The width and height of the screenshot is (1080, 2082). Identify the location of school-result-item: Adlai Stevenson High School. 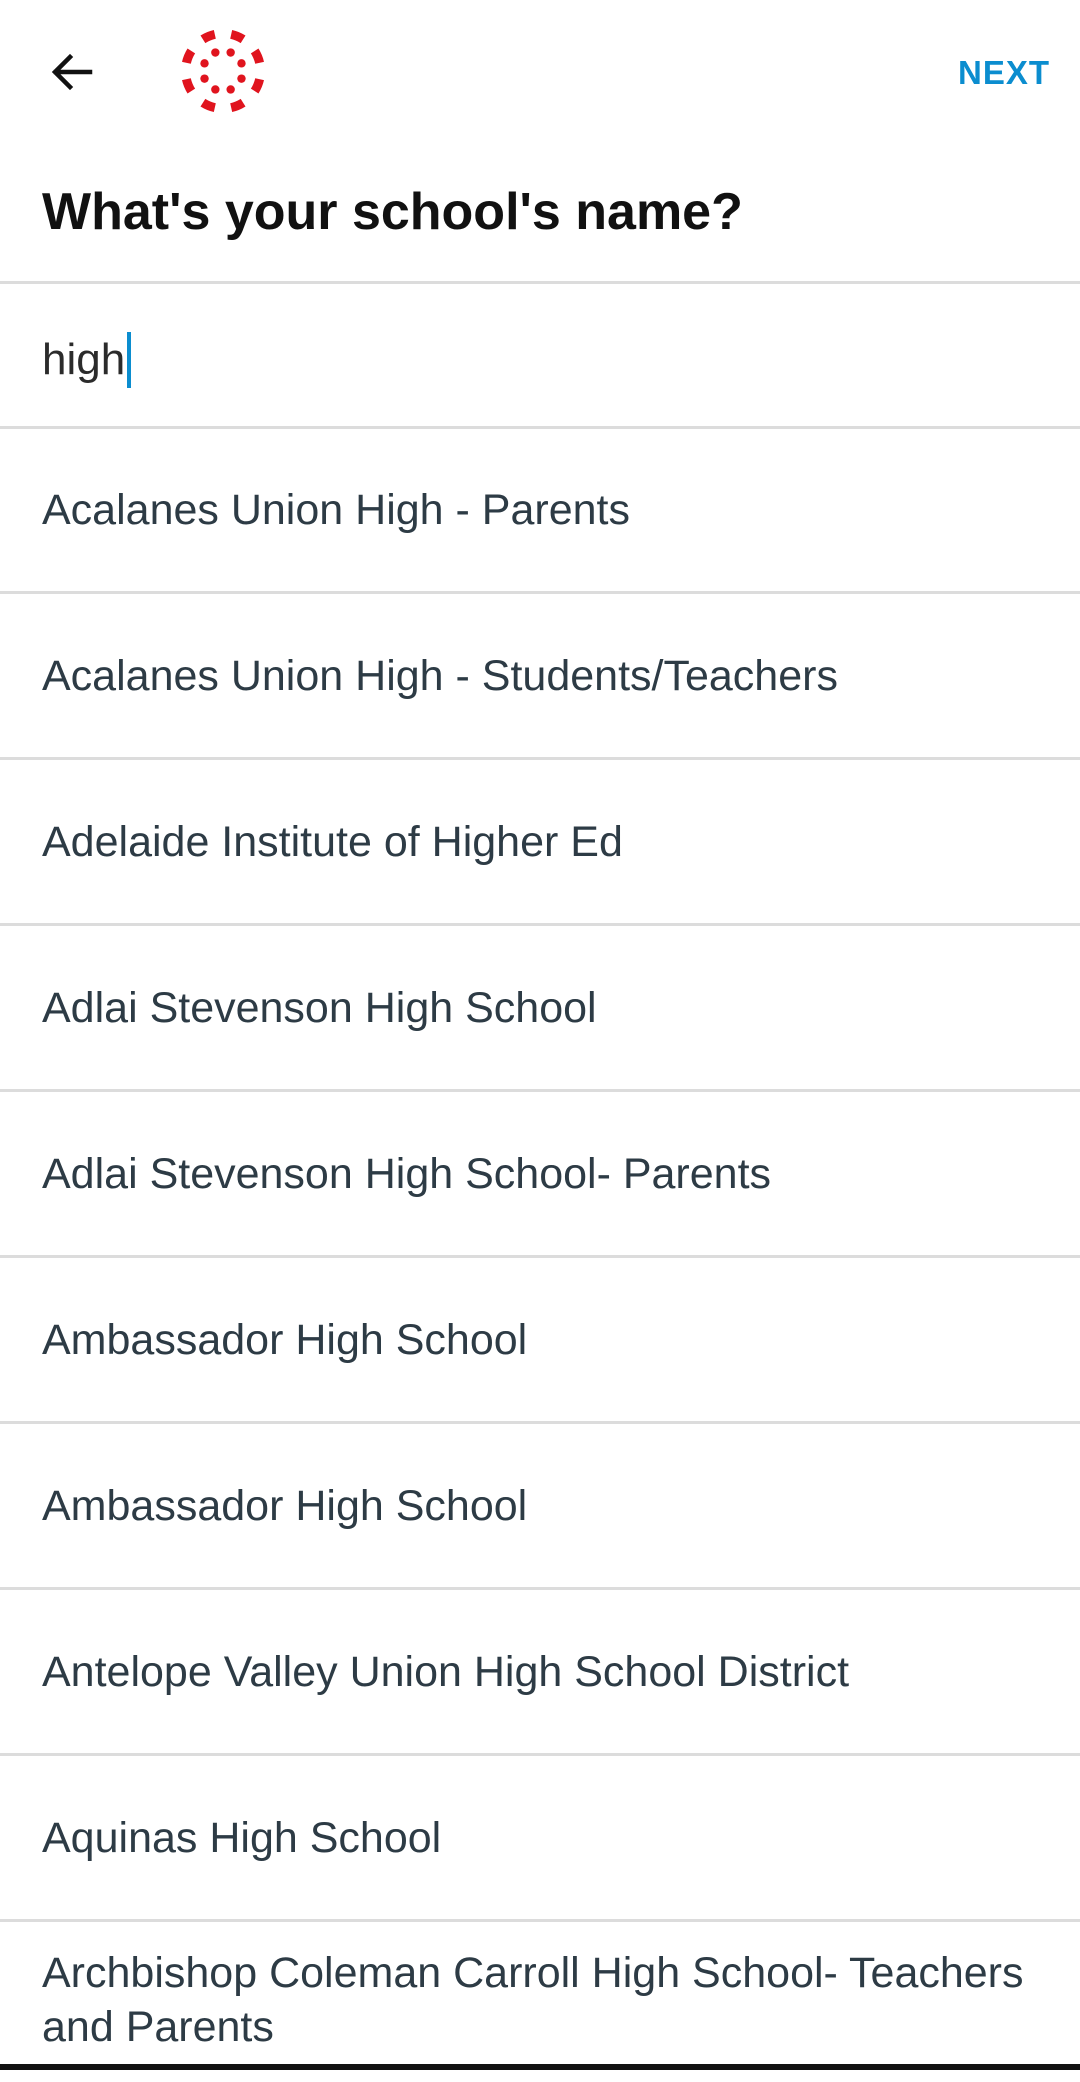
(540, 1009).